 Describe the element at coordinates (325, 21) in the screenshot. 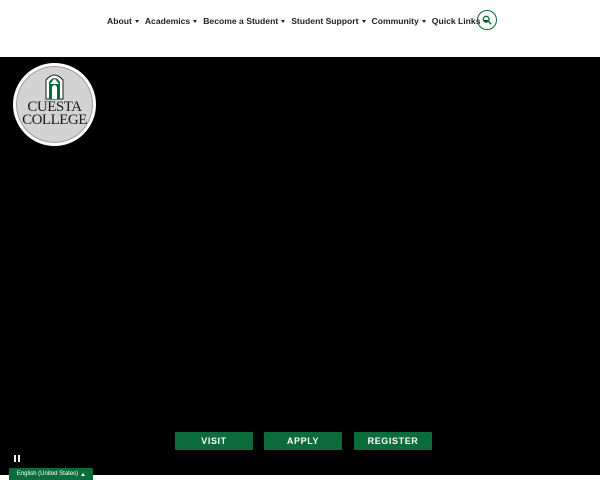

I see `nav-item-label: Student Support` at that location.